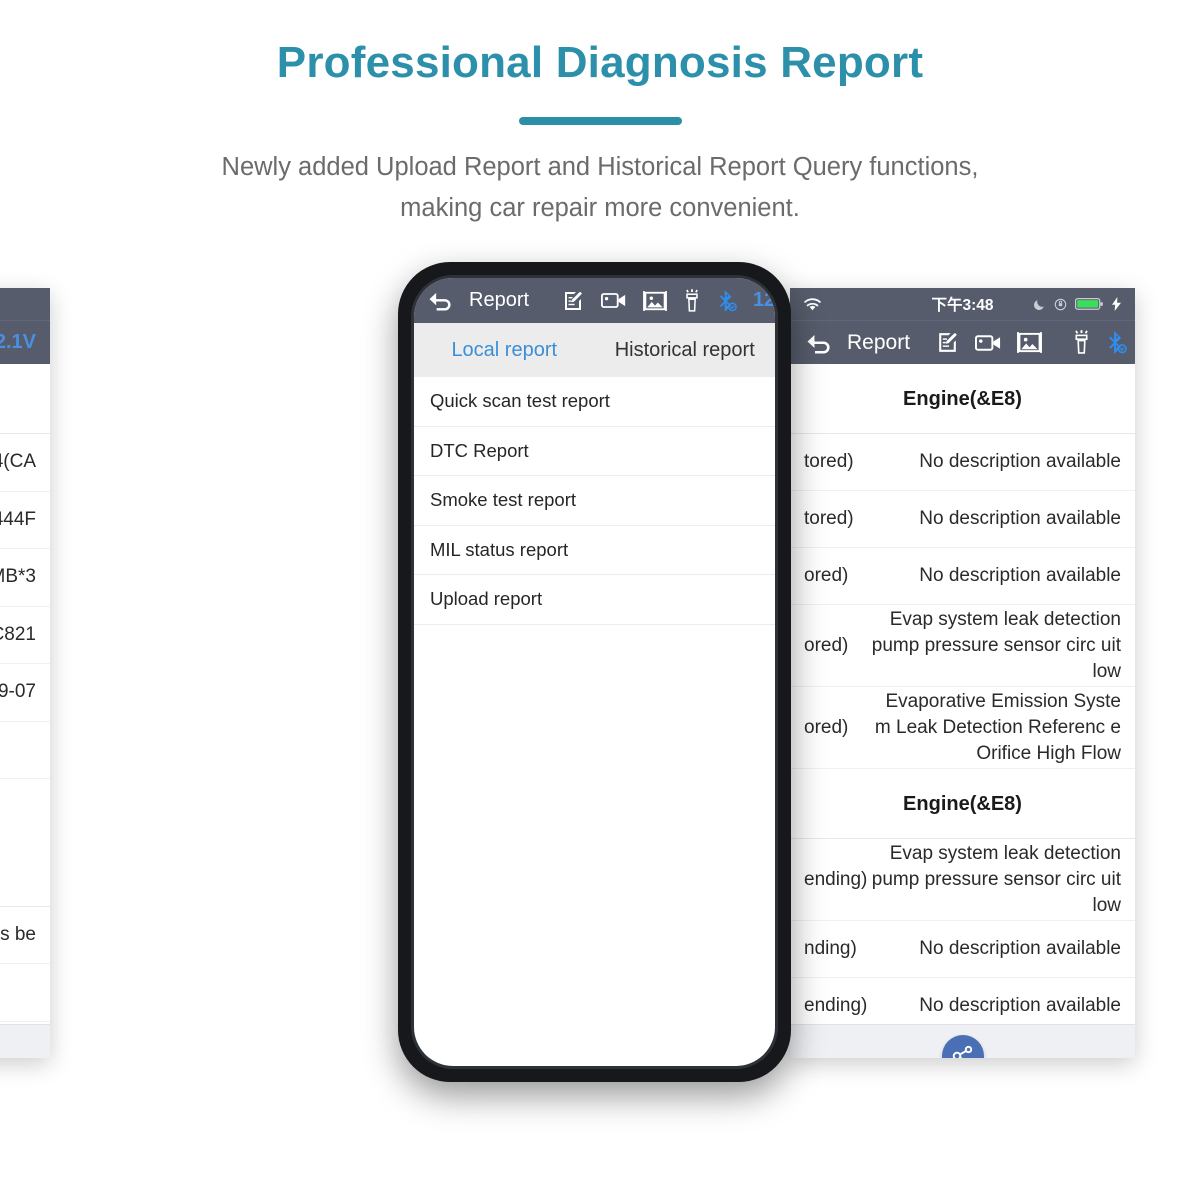  I want to click on table-row: Protocol ISO15765-4(CA, so click(25, 463).